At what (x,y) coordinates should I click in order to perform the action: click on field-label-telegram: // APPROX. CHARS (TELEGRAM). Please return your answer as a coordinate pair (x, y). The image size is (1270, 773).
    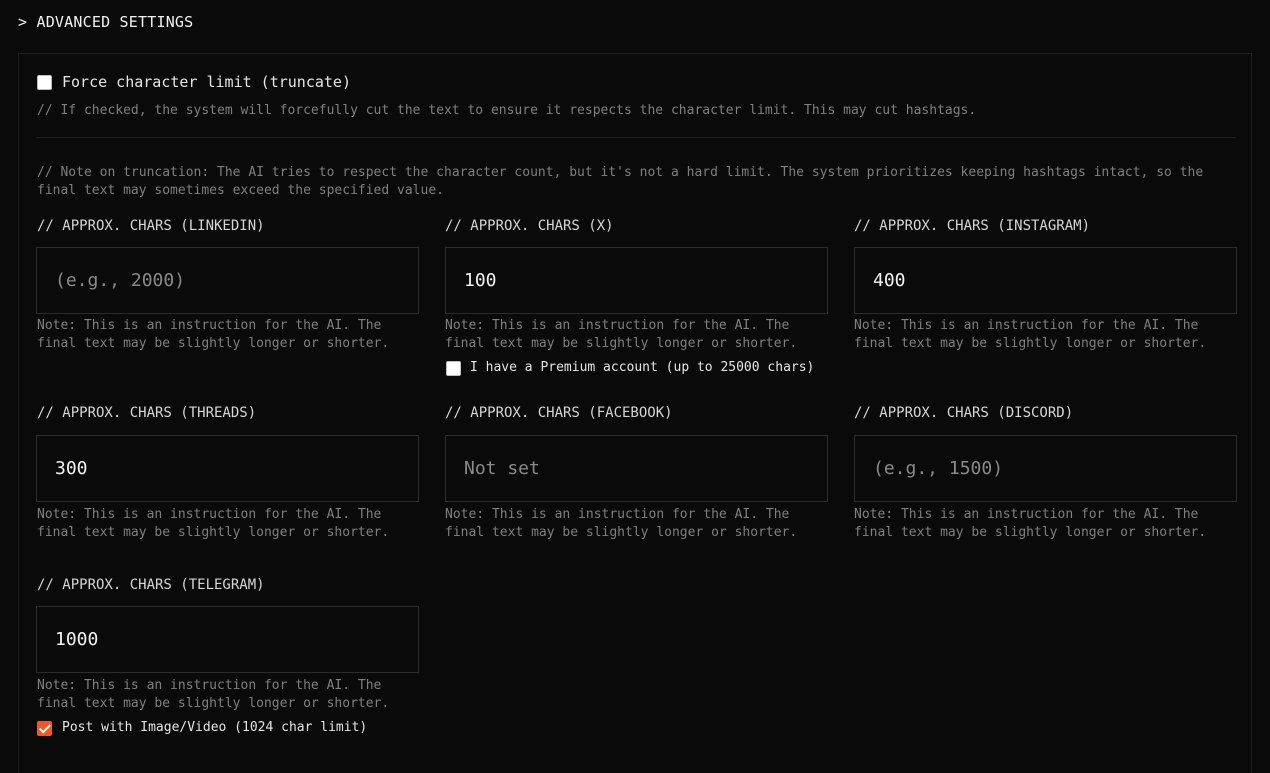
    Looking at the image, I should click on (151, 585).